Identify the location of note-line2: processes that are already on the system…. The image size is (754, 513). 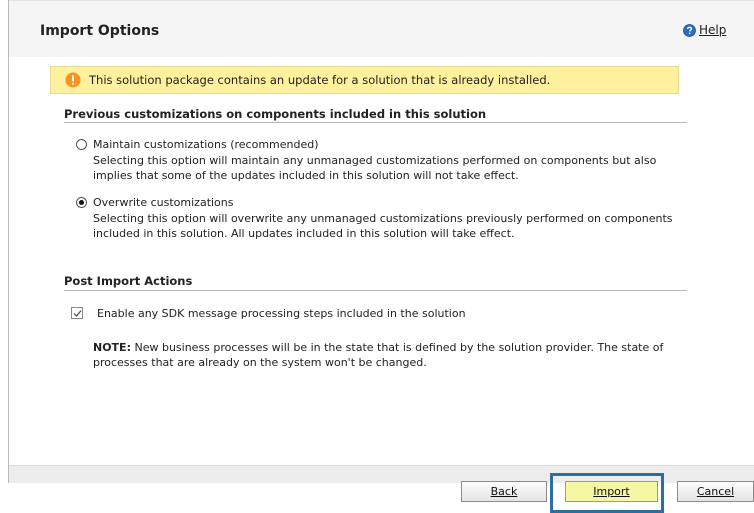
(260, 362).